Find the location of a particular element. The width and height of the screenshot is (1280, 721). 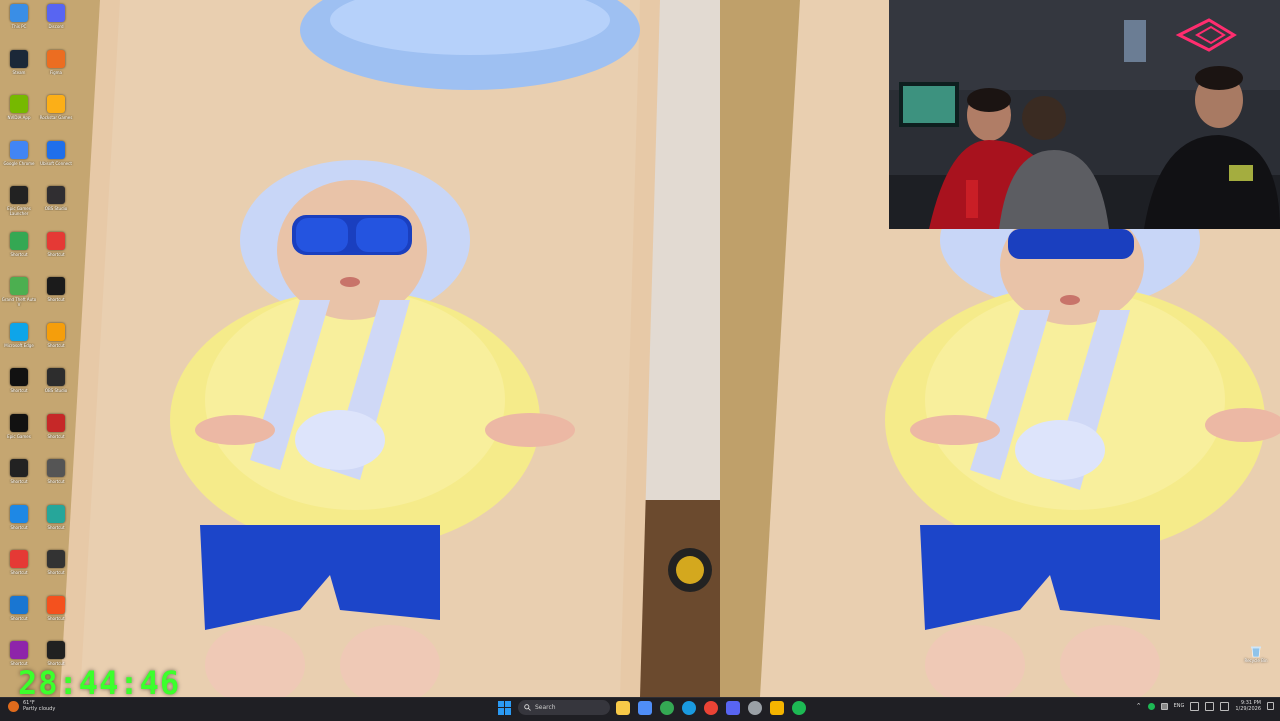

desktop-shortcut: NVIDIA App is located at coordinates (19, 117).